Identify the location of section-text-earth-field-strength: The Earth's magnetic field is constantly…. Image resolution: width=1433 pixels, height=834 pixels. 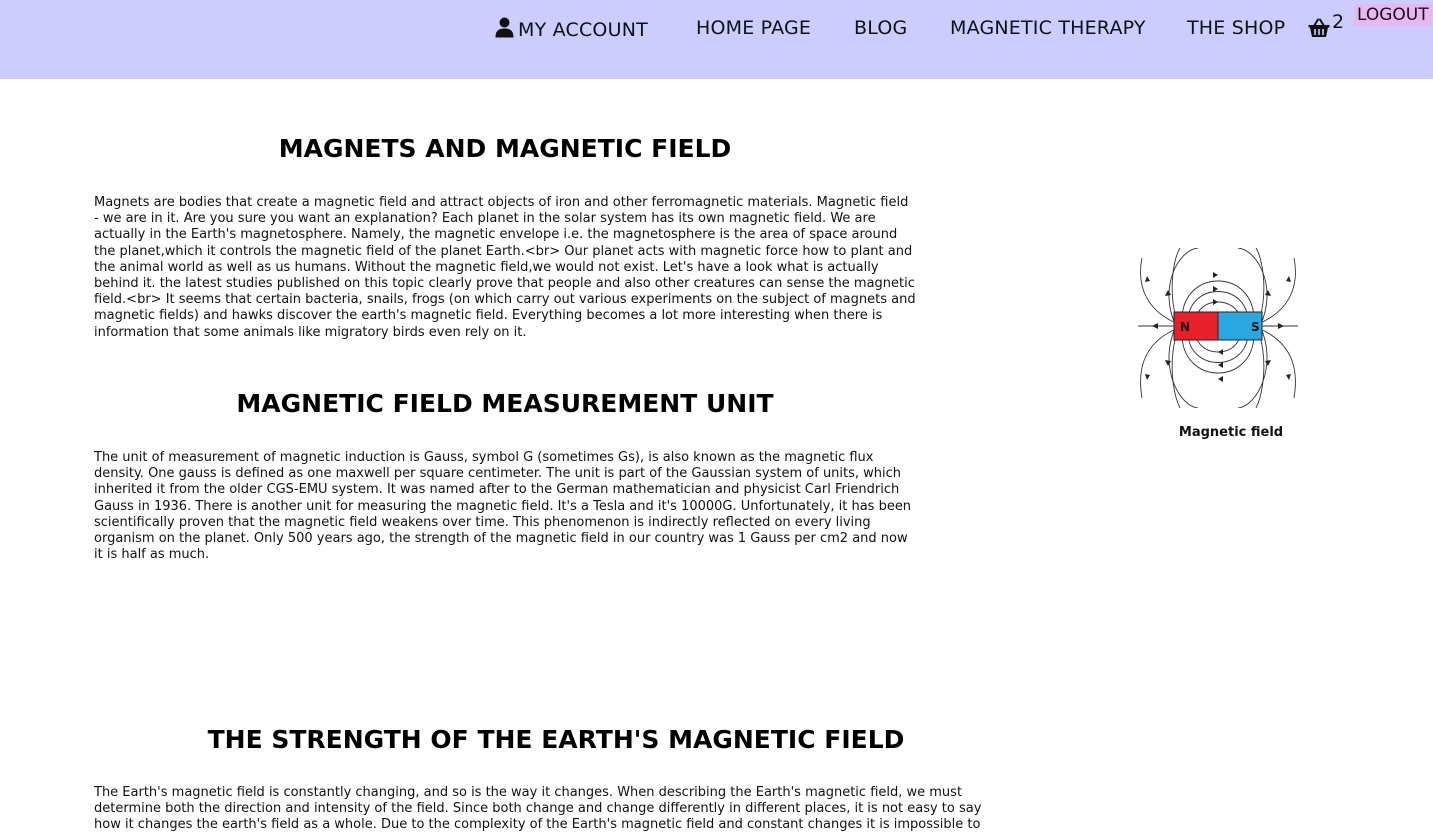
(538, 809).